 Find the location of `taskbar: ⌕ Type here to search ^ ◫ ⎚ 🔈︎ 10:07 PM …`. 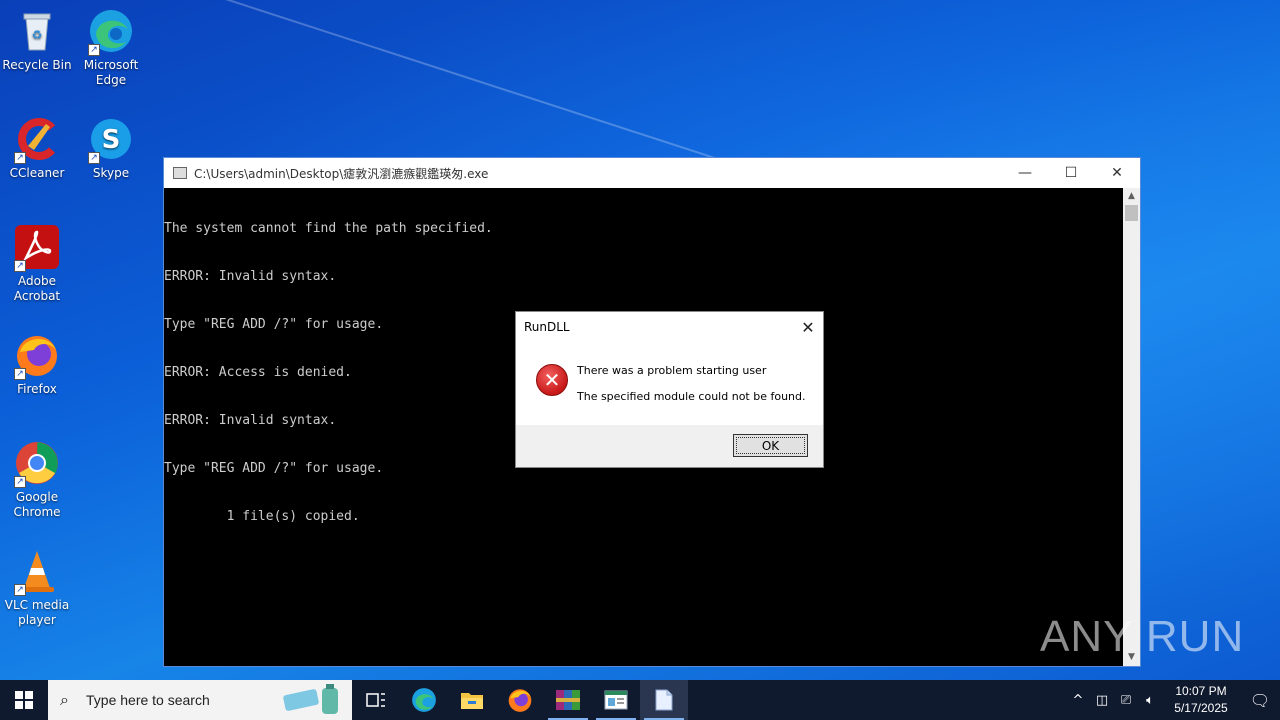

taskbar: ⌕ Type here to search ^ ◫ ⎚ 🔈︎ 10:07 PM … is located at coordinates (640, 700).